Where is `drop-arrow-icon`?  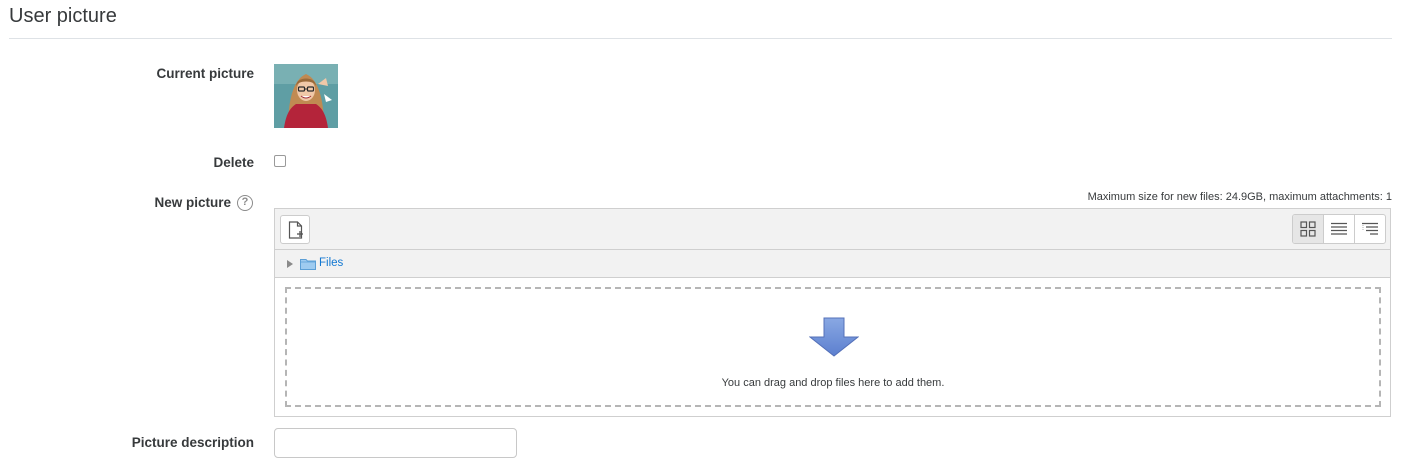 drop-arrow-icon is located at coordinates (834, 337).